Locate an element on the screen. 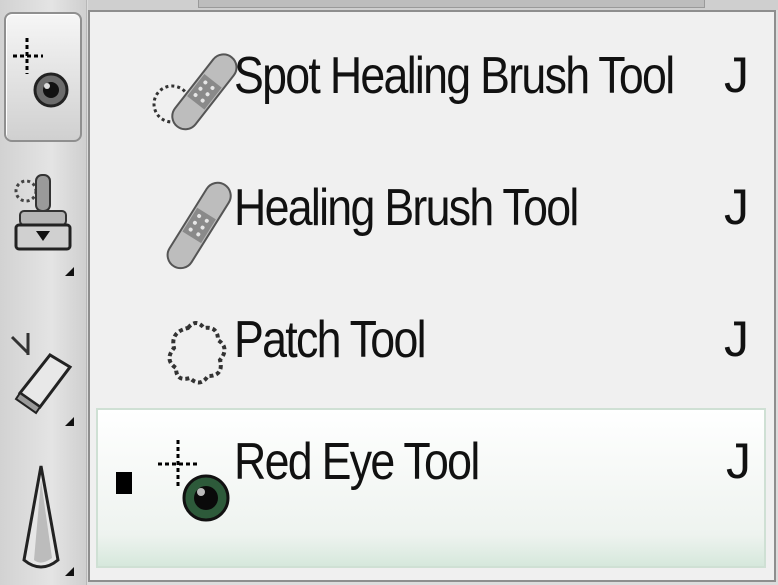 The height and width of the screenshot is (585, 778). top-strip is located at coordinates (433, 5).